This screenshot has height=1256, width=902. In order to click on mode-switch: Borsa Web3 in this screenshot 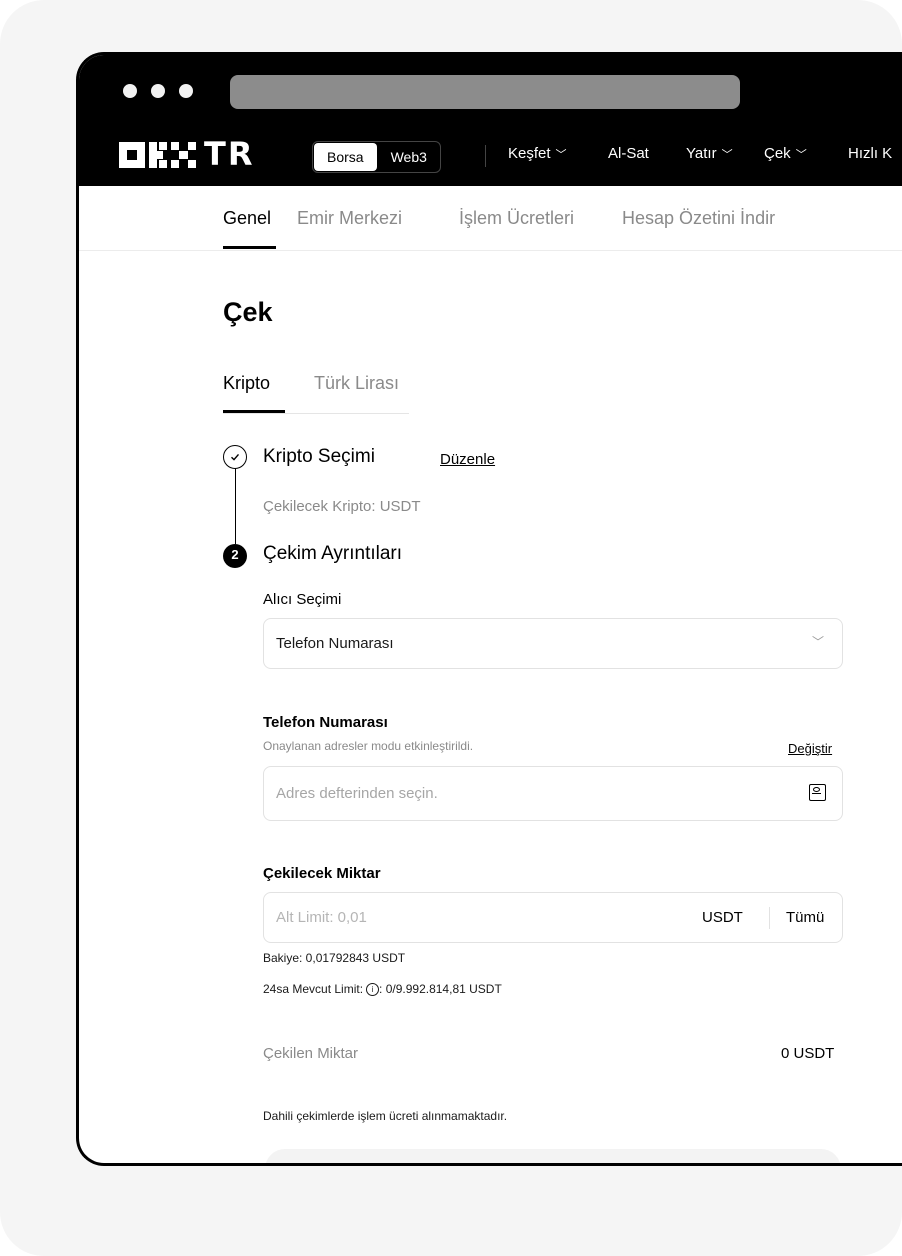, I will do `click(376, 157)`.